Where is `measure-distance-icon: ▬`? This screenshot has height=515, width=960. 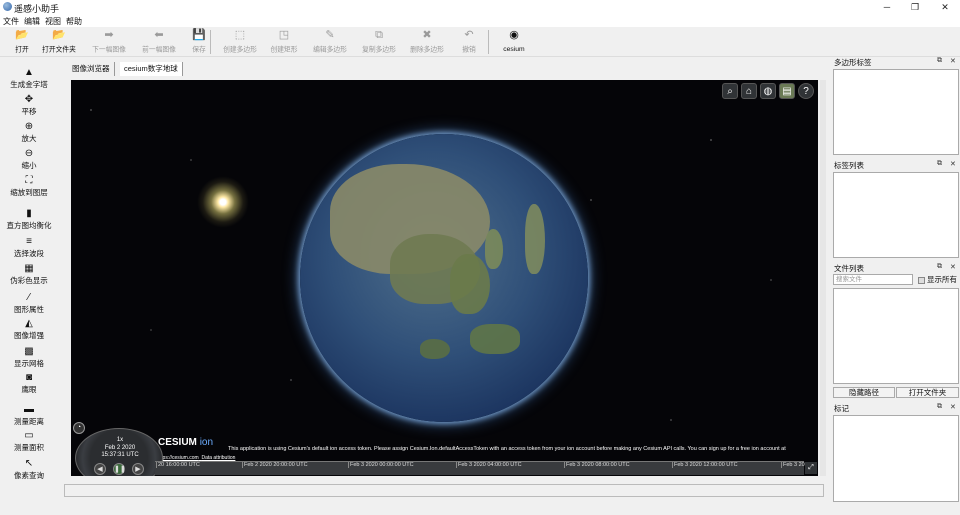 measure-distance-icon: ▬ is located at coordinates (29, 409).